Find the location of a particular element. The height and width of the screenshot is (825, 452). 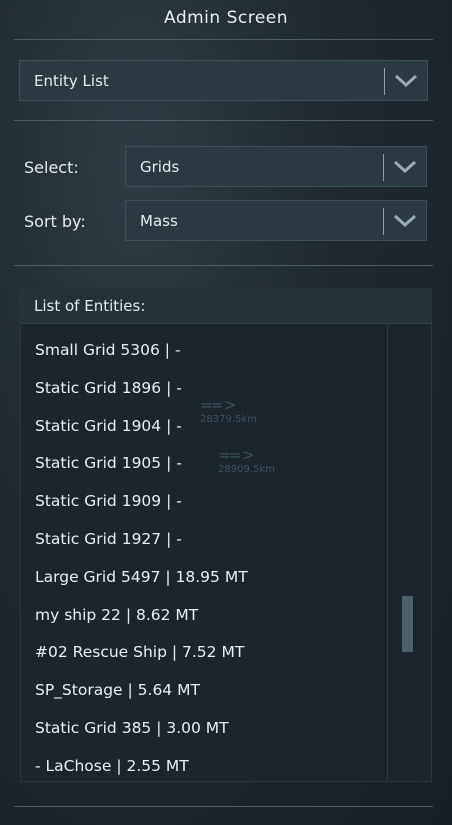

select-dropdown-value: Grids is located at coordinates (160, 167).